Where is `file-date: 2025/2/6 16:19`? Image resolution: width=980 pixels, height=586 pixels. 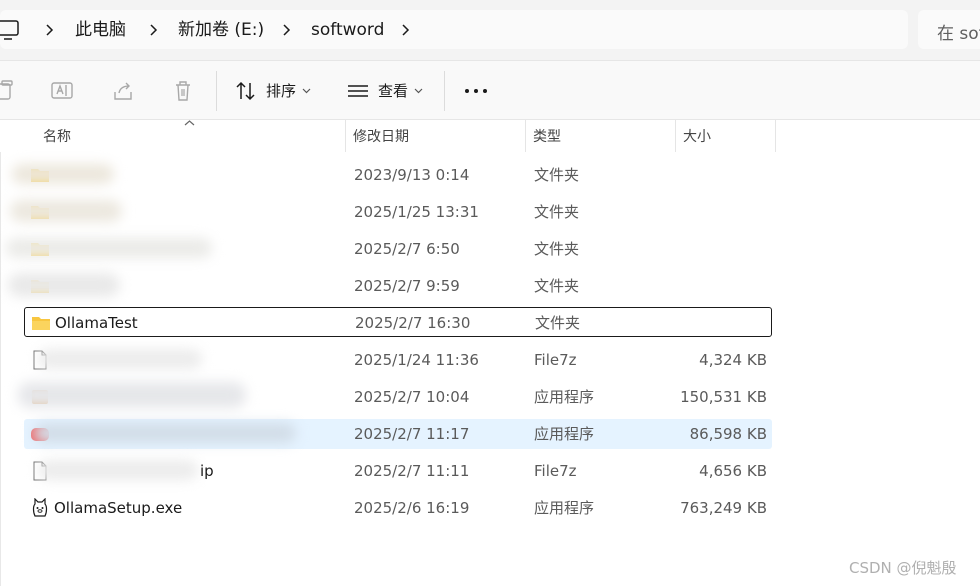
file-date: 2025/2/6 16:19 is located at coordinates (412, 508).